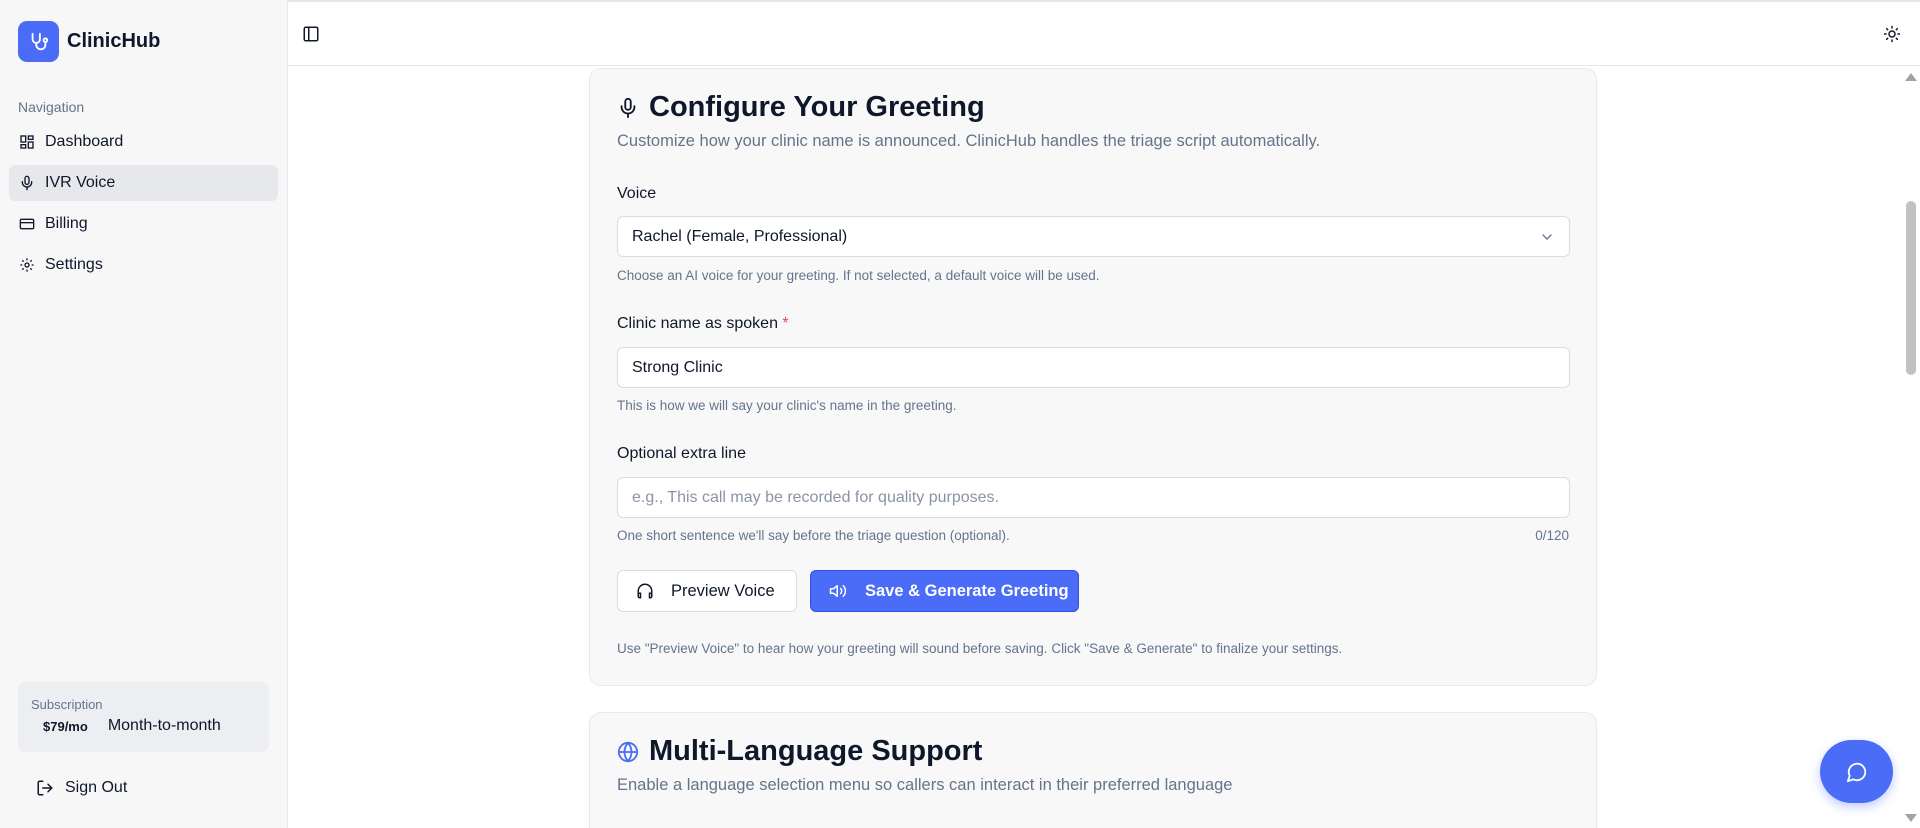 This screenshot has height=828, width=1920. Describe the element at coordinates (143, 265) in the screenshot. I see `sidebar-item-settings: Settings` at that location.